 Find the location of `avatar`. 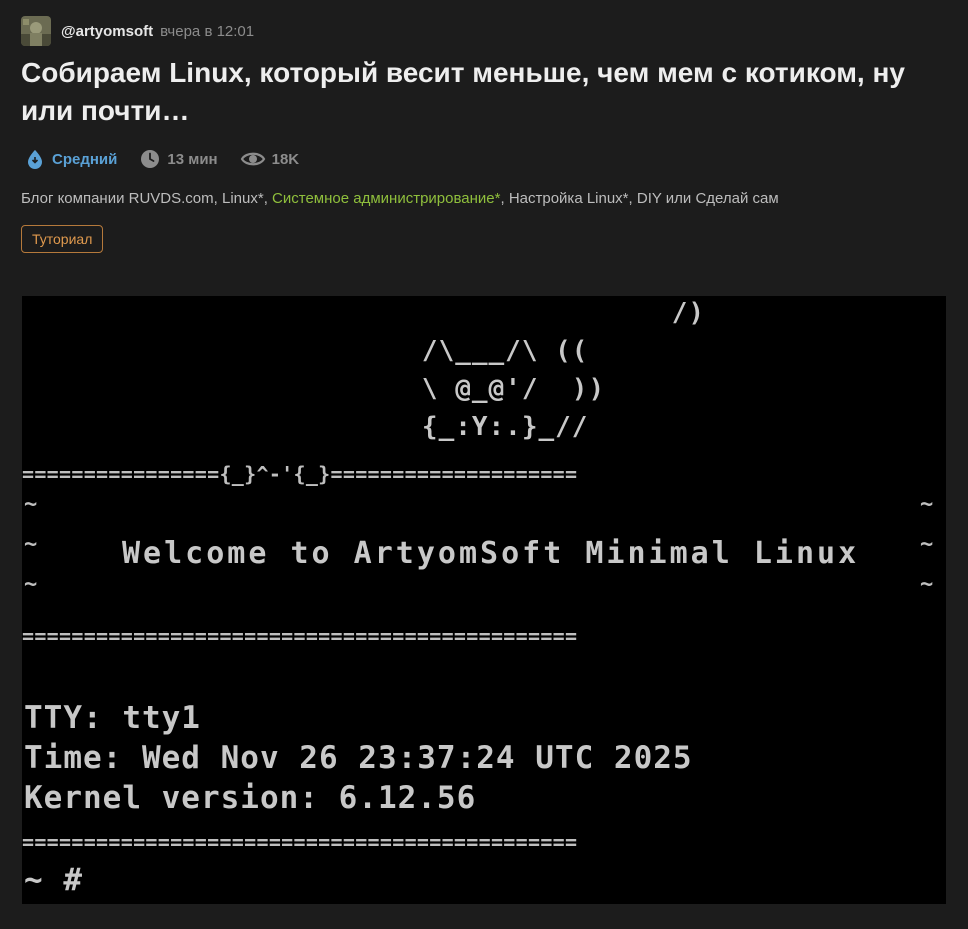

avatar is located at coordinates (36, 31).